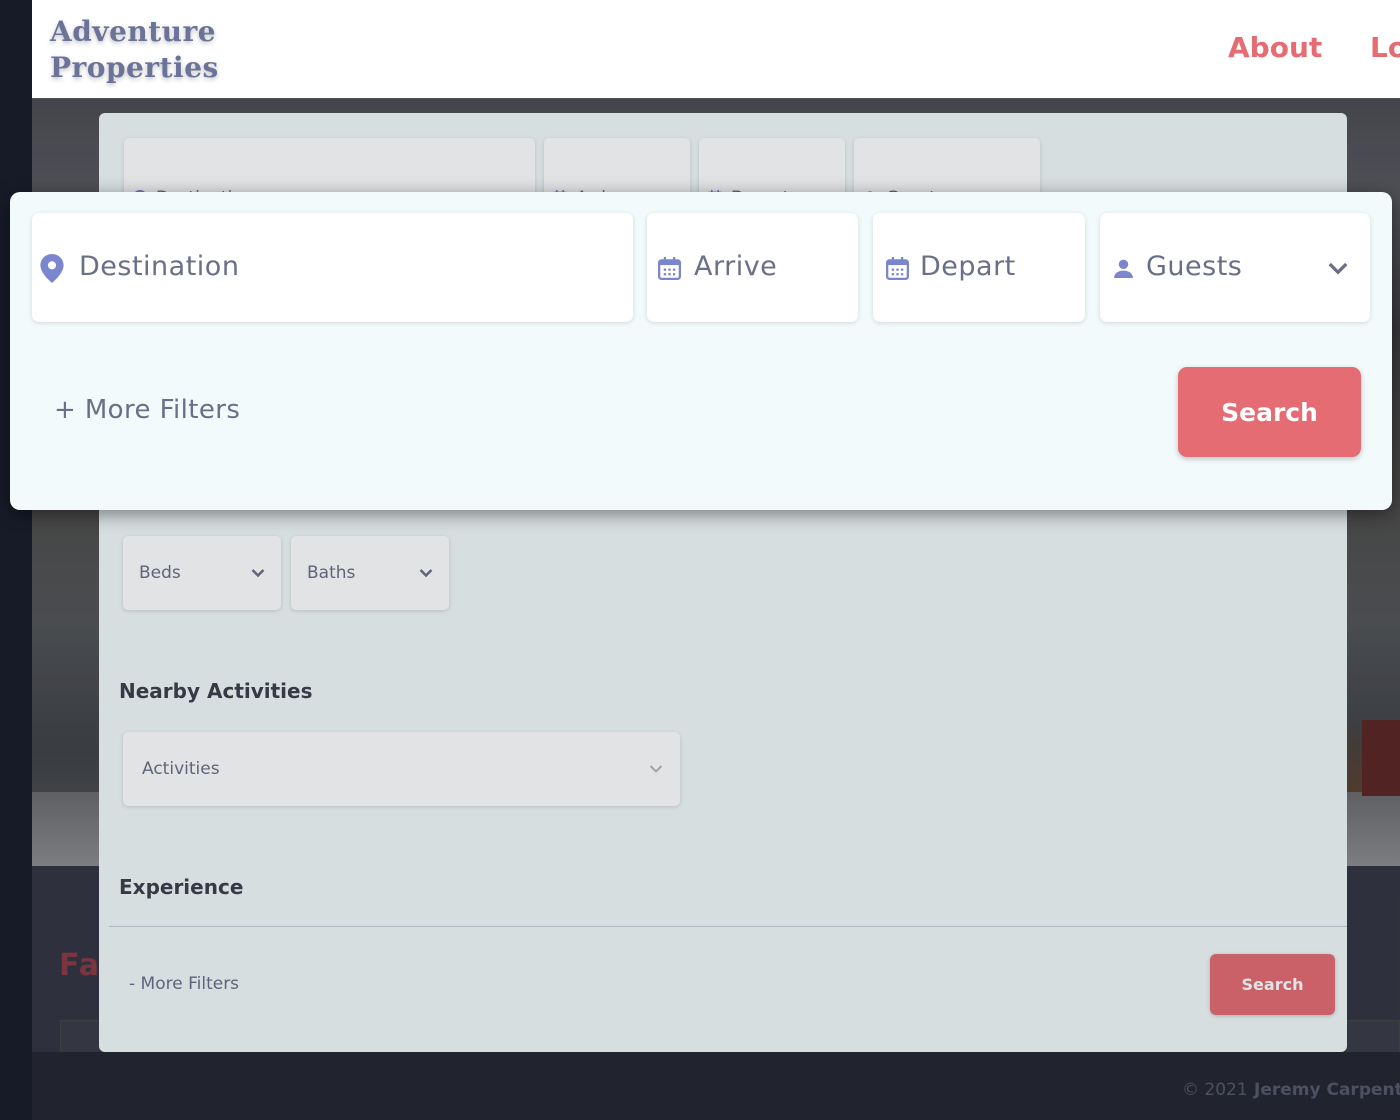  I want to click on hero-red-building, so click(1381, 758).